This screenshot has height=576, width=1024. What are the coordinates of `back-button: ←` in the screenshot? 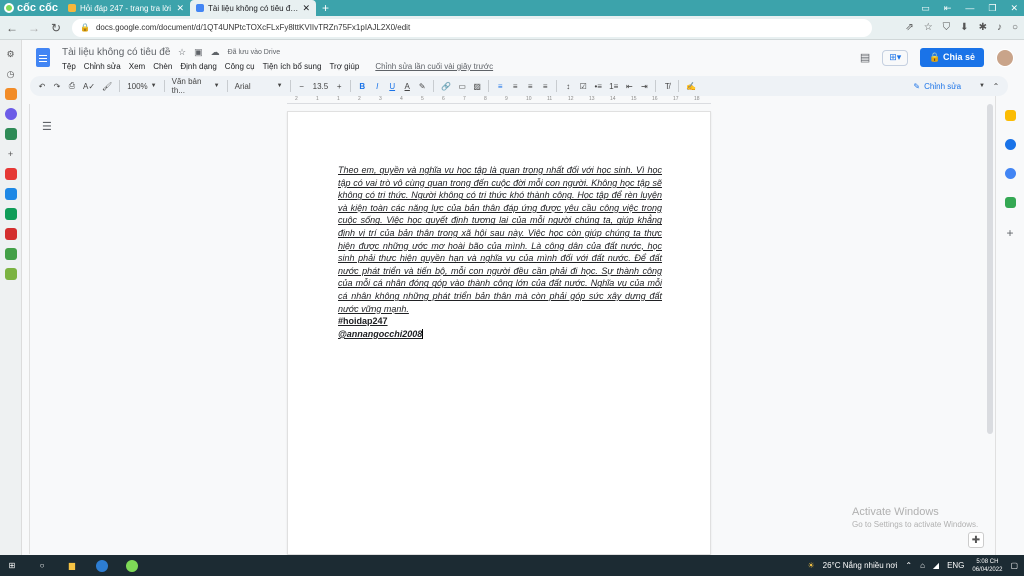 It's located at (12, 28).